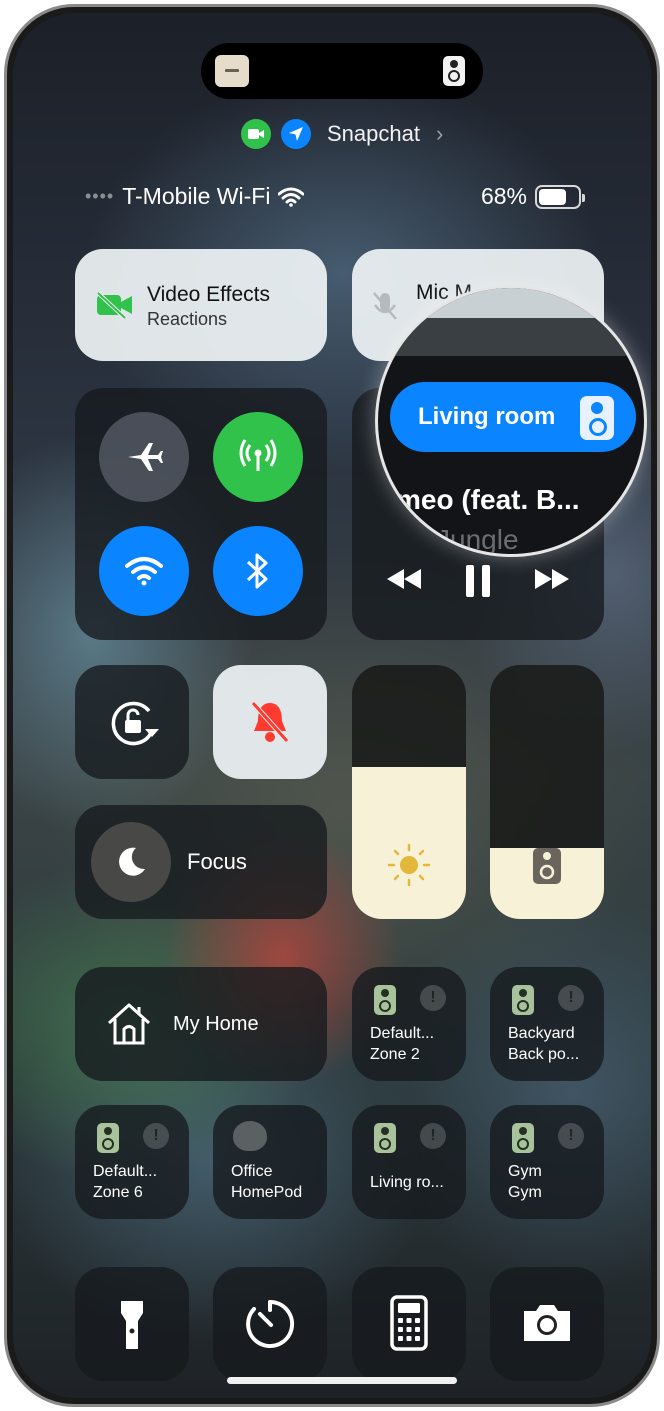 The height and width of the screenshot is (1411, 664). I want to click on pause-icon, so click(478, 581).